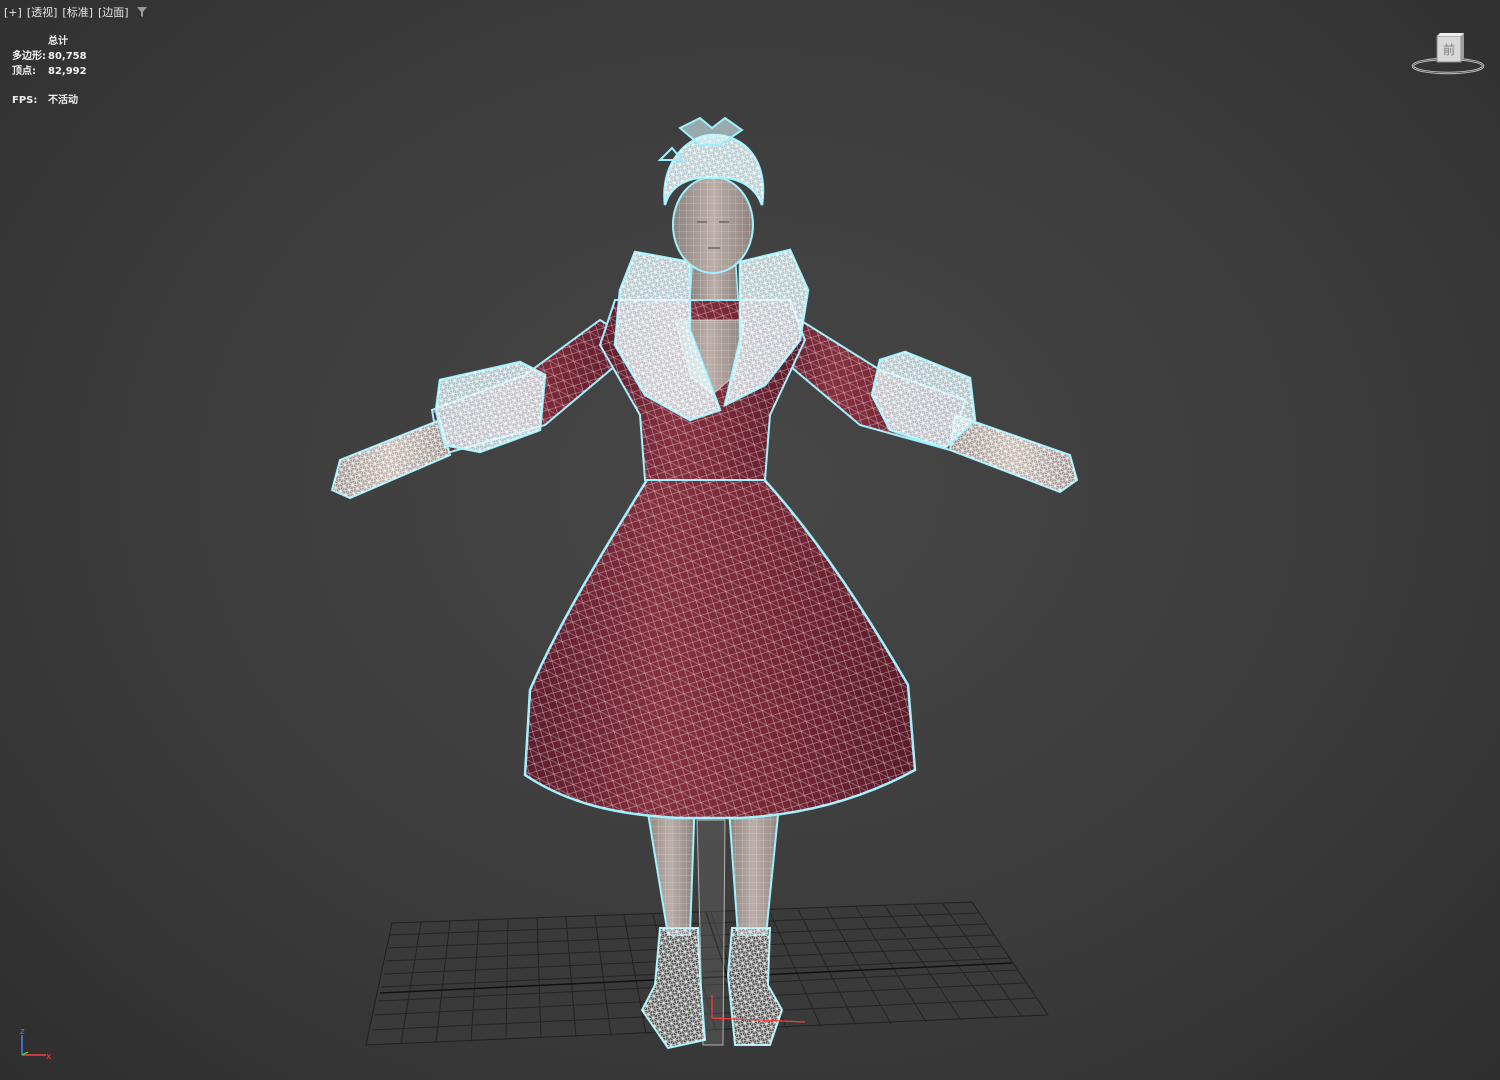 This screenshot has height=1080, width=1500. I want to click on axis-tripod: z x, so click(36, 1044).